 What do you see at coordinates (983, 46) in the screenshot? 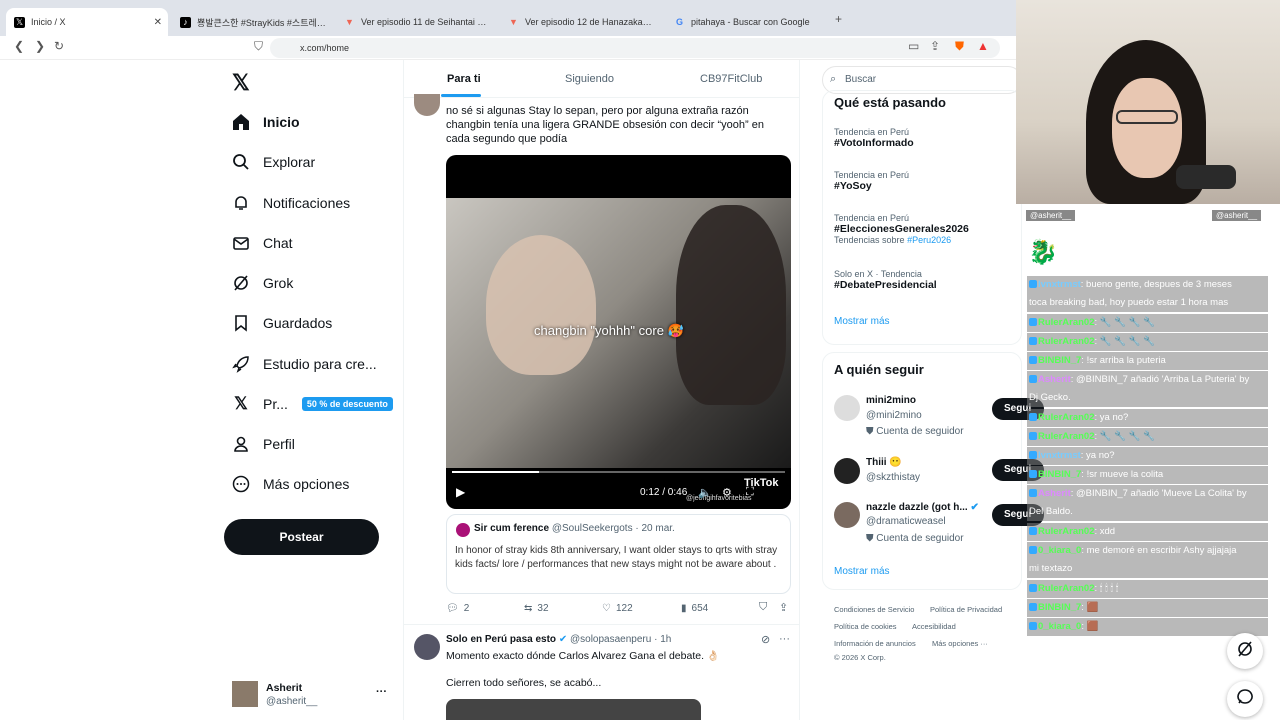
I see `rewards-icon: ▲` at bounding box center [983, 46].